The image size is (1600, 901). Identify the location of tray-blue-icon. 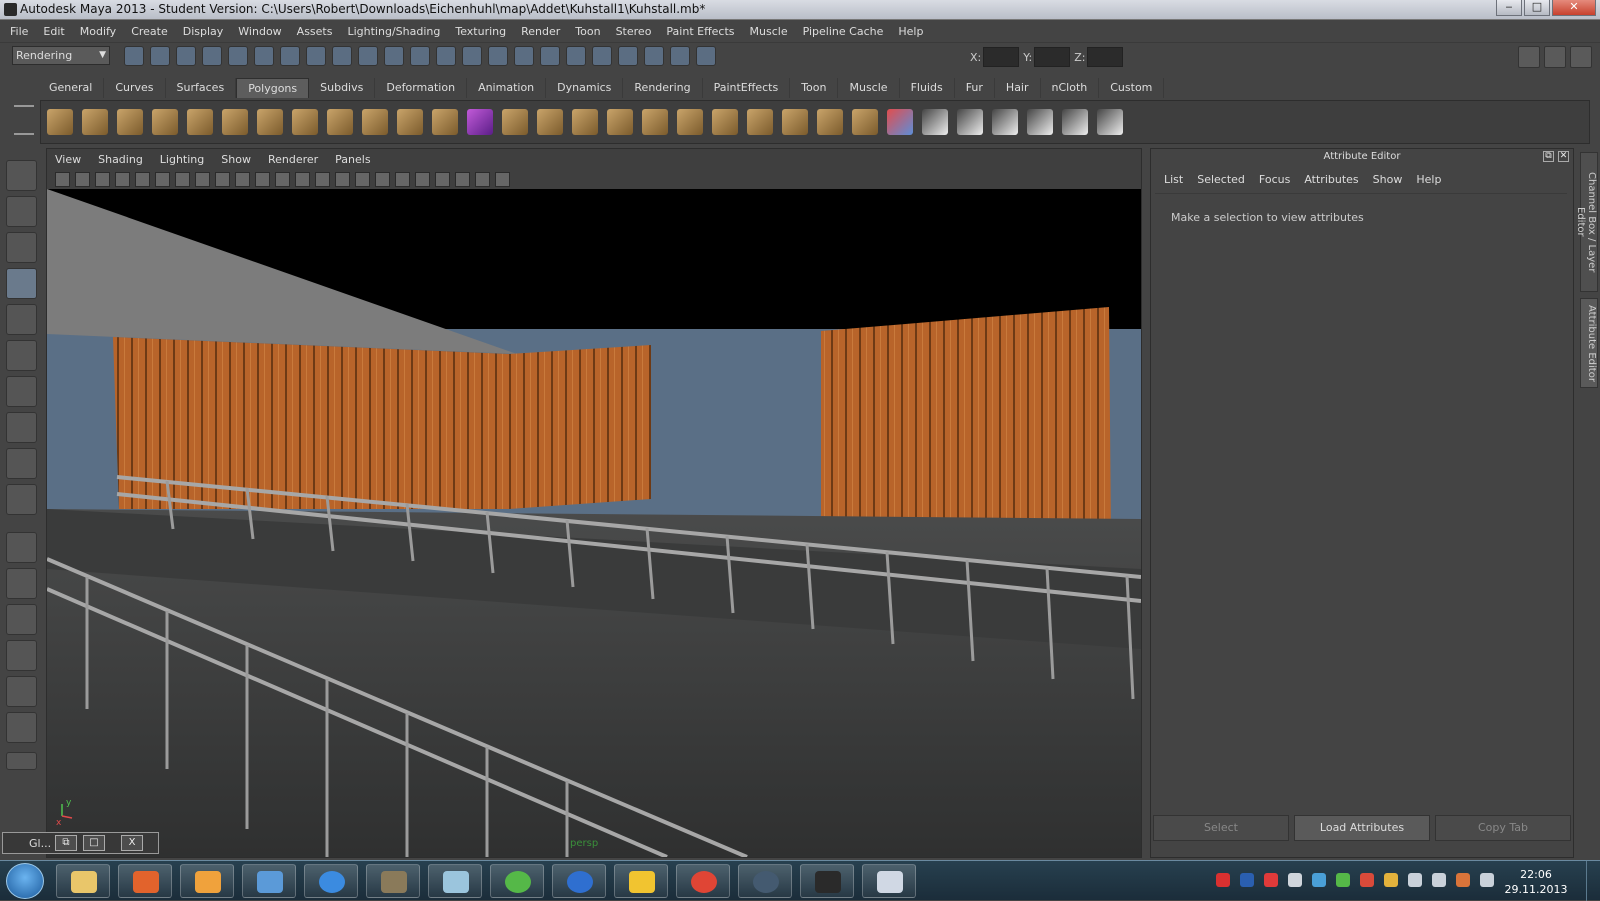
(1247, 880).